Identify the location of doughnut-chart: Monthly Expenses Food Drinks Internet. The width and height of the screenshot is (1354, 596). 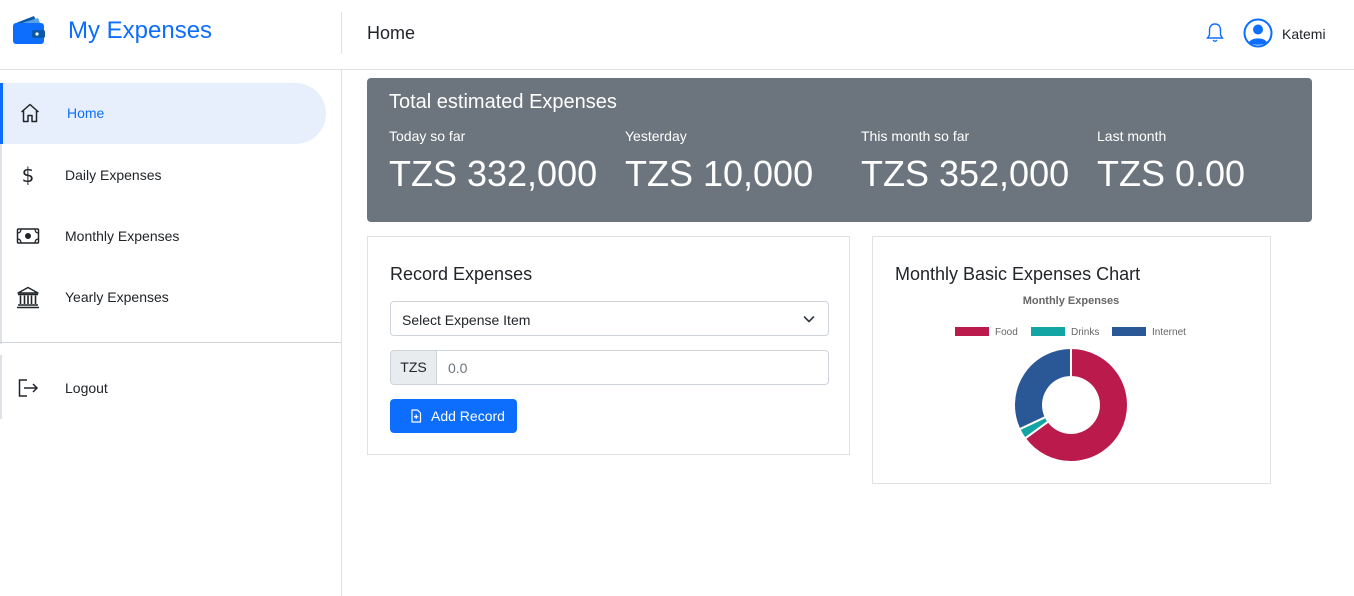
(1070, 379).